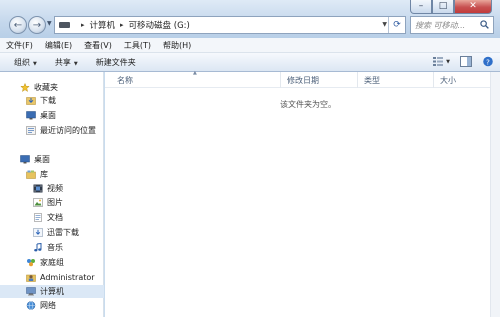 Image resolution: width=500 pixels, height=317 pixels. Describe the element at coordinates (177, 45) in the screenshot. I see `menu-help: 帮助(H)` at that location.